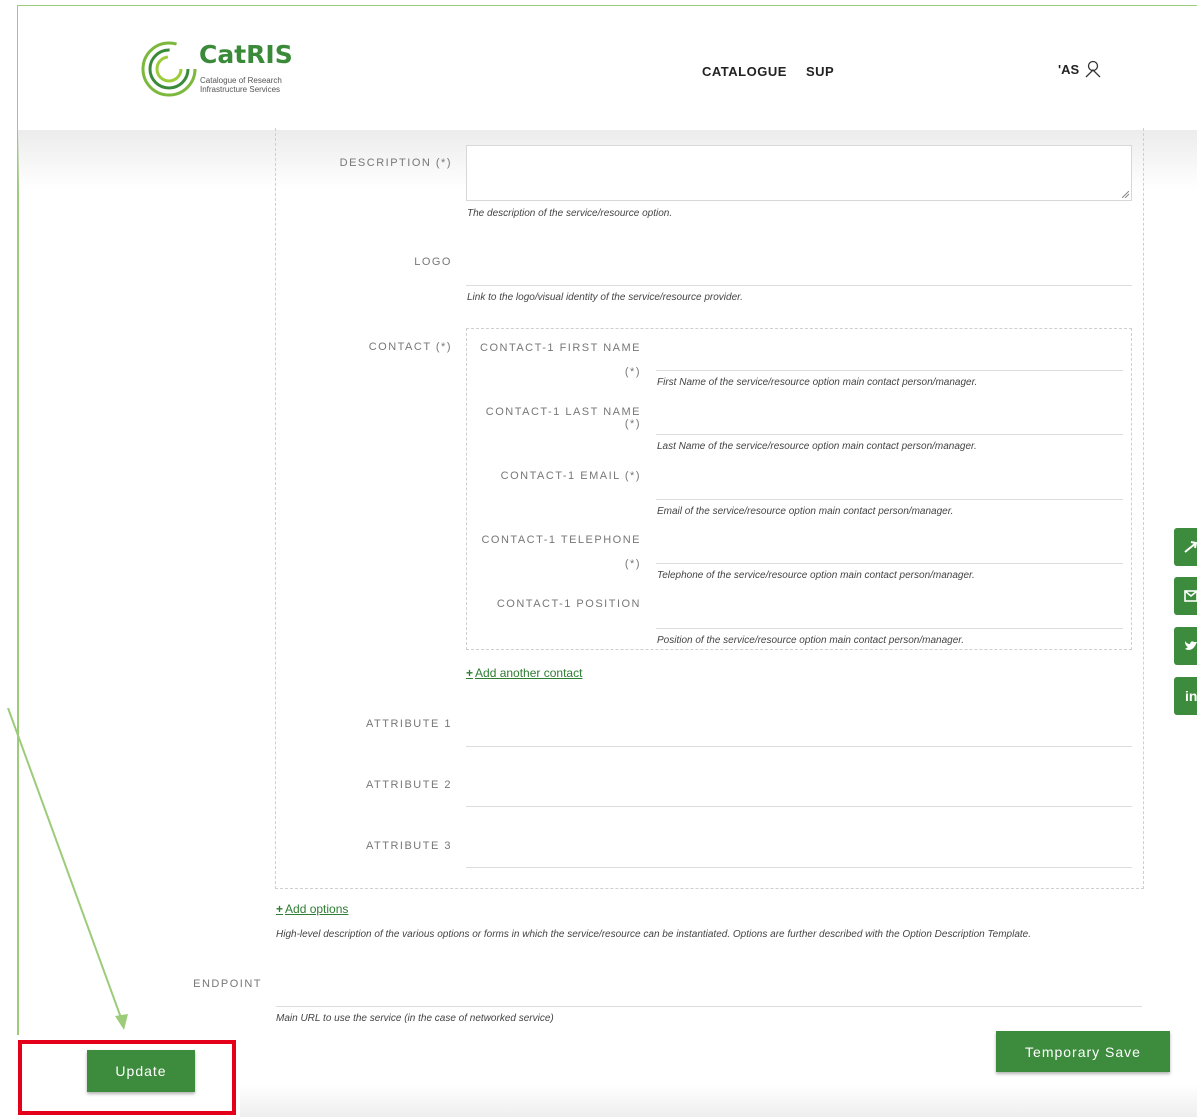 The image size is (1197, 1117). Describe the element at coordinates (67, 869) in the screenshot. I see `annotation-arrow` at that location.